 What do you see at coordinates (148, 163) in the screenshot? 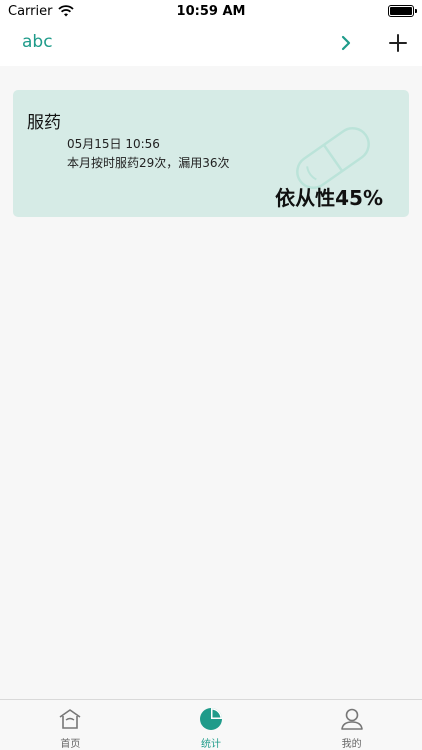
I see `card-summary: 本月按时服药29次，漏用36次` at bounding box center [148, 163].